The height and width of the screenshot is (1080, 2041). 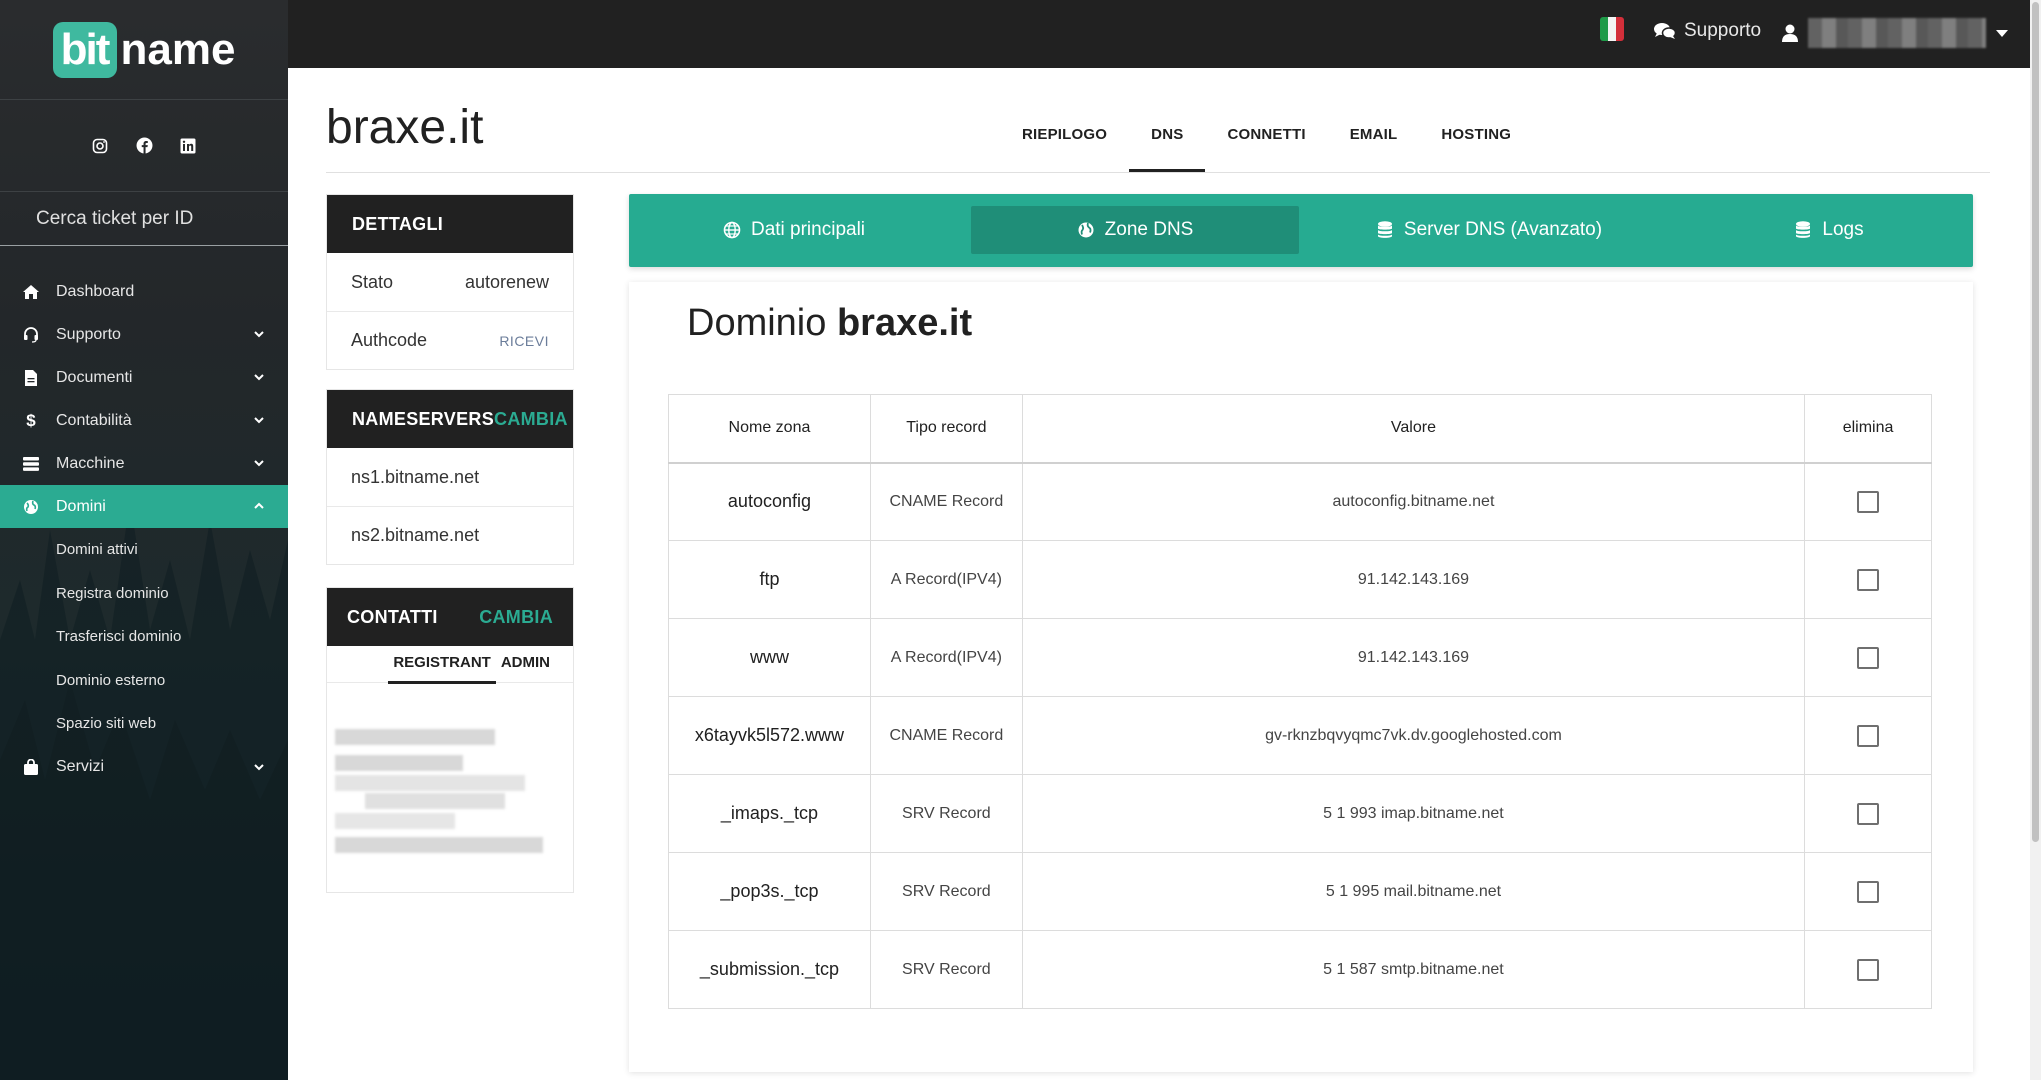 I want to click on sidebar-subitem-trasferisci-dominio: Trasferisci dominio, so click(x=144, y=637).